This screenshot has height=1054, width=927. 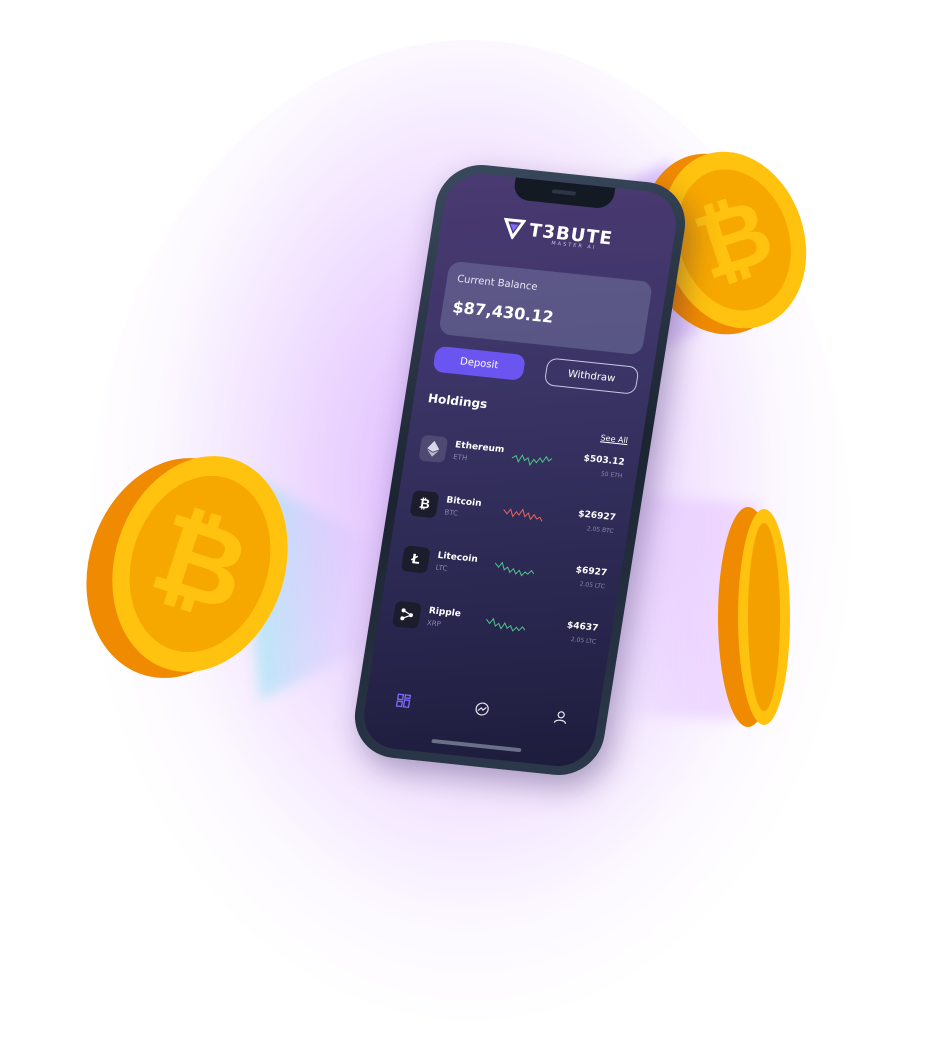 I want to click on speaker, so click(x=564, y=192).